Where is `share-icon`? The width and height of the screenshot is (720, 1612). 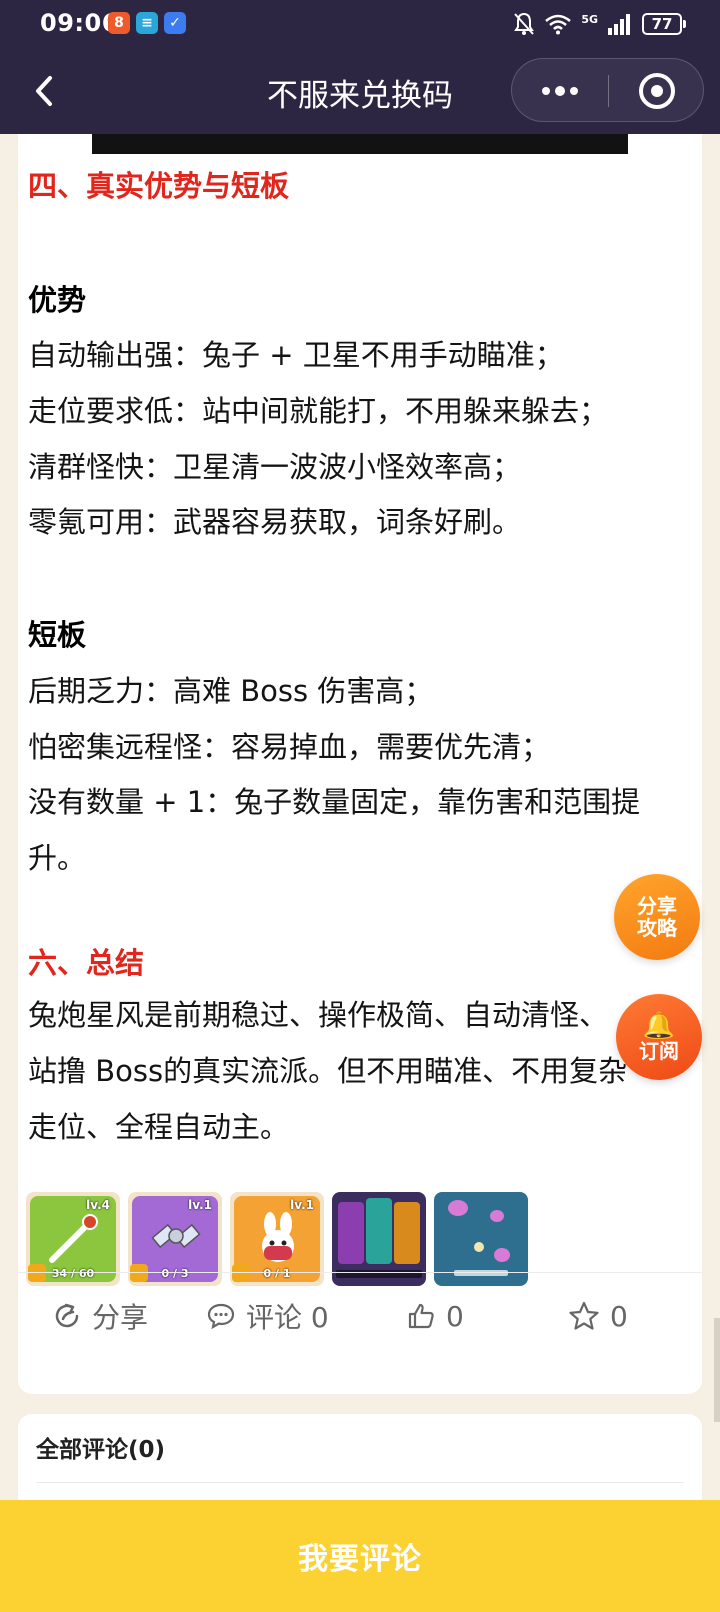 share-icon is located at coordinates (67, 1315).